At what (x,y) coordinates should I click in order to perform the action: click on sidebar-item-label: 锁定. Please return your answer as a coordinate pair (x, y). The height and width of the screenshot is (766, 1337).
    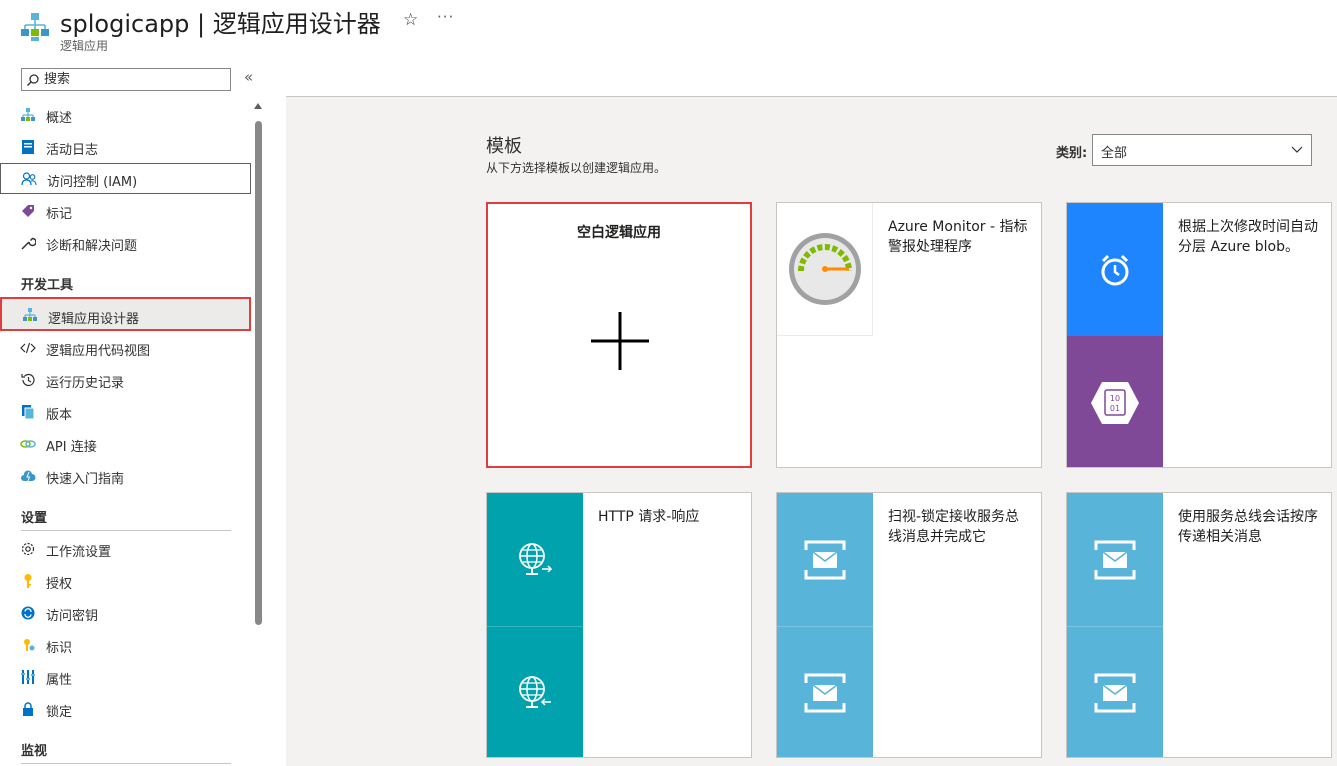
    Looking at the image, I should click on (59, 712).